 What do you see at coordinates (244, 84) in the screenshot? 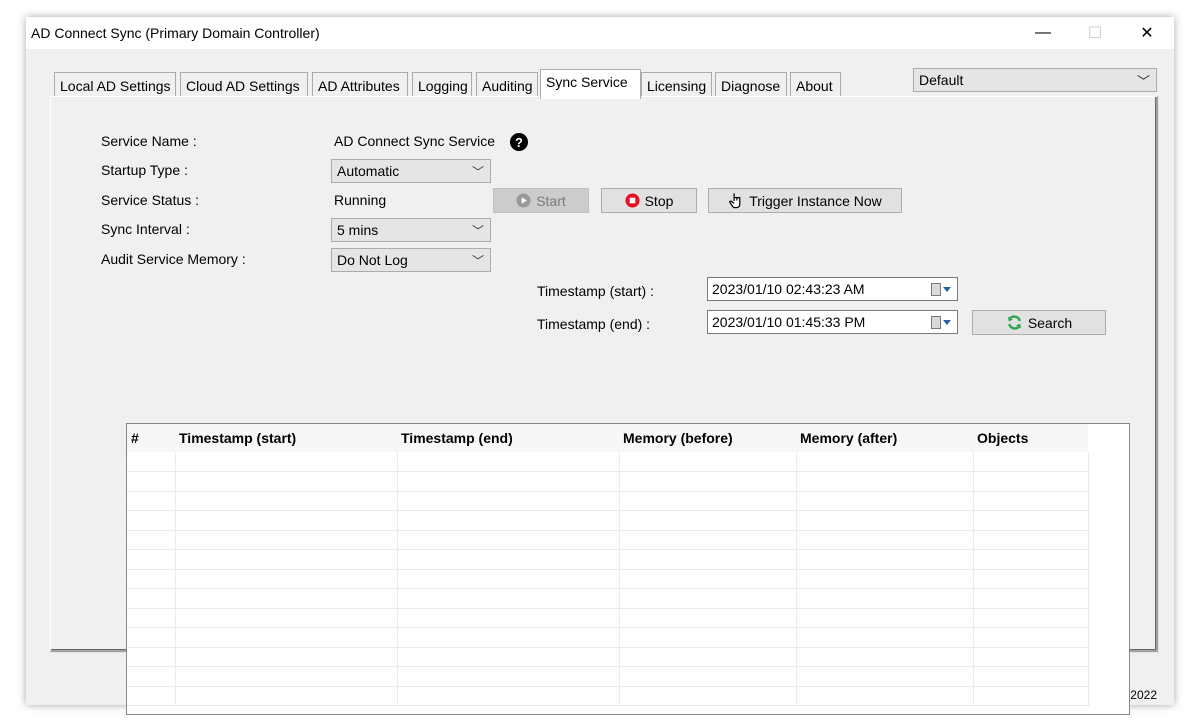
I see `tab-cloud-ad-settings: Cloud AD Settings` at bounding box center [244, 84].